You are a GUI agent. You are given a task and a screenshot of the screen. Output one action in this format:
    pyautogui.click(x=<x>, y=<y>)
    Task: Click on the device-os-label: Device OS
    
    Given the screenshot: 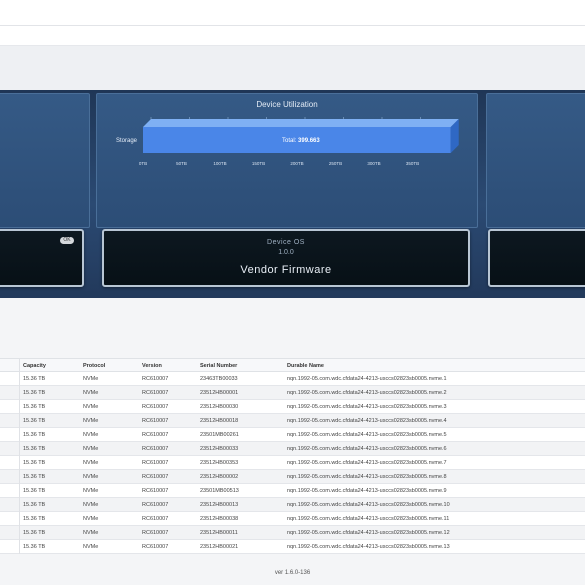 What is the action you would take?
    pyautogui.click(x=286, y=242)
    